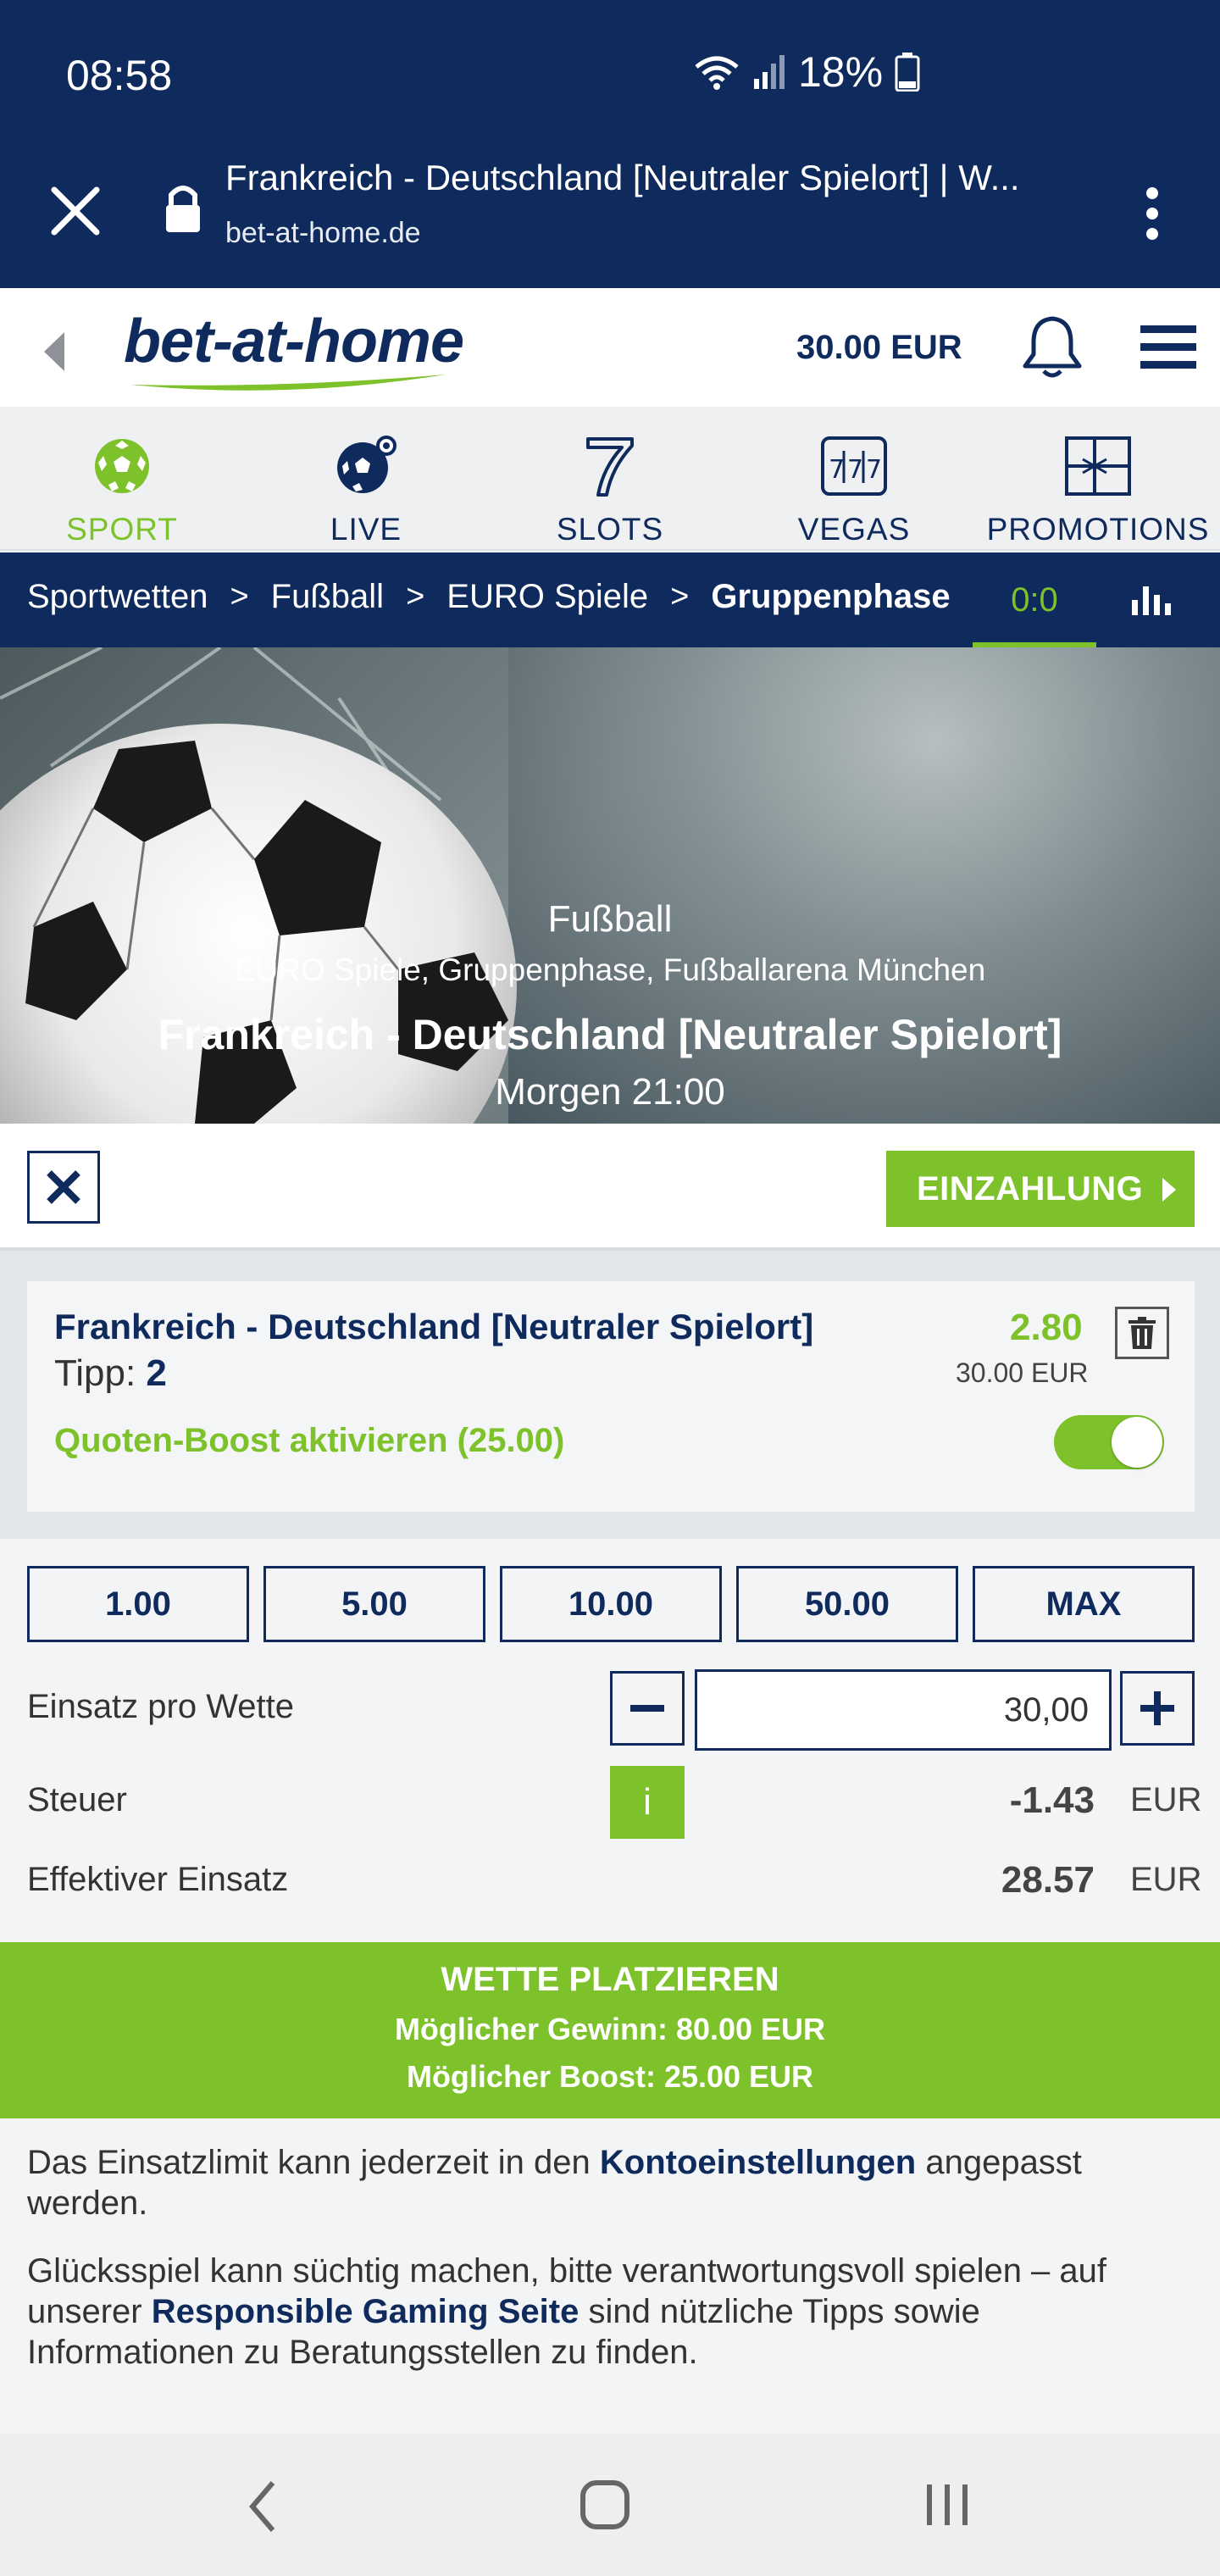 Image resolution: width=1220 pixels, height=2576 pixels. Describe the element at coordinates (610, 347) in the screenshot. I see `site-header: bet-at-home 30.00 EUR` at that location.